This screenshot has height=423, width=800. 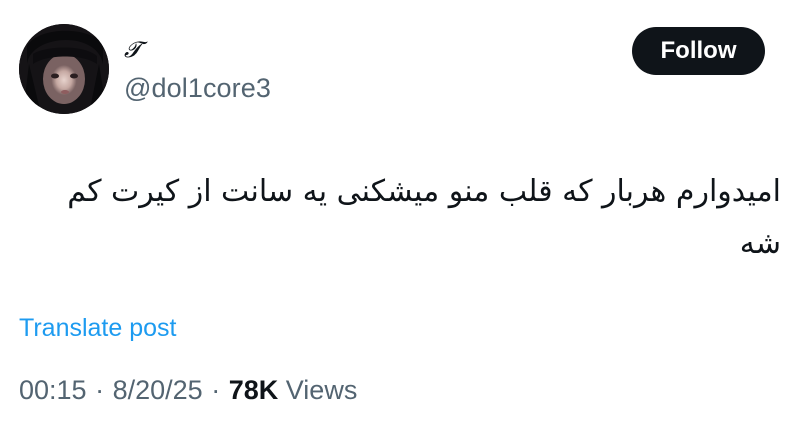 What do you see at coordinates (132, 50) in the screenshot?
I see `display-name: 𝓣` at bounding box center [132, 50].